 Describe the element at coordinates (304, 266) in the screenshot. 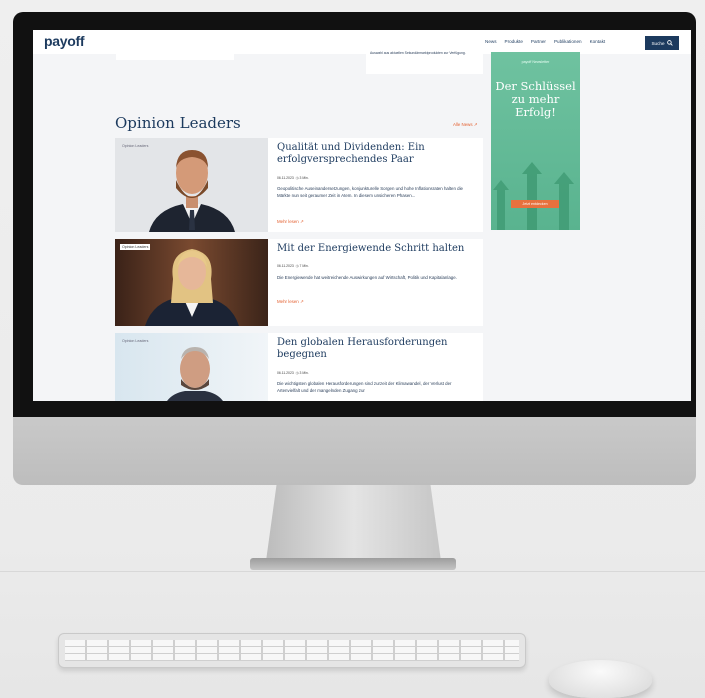

I see `article-read-time: 7 Min.` at that location.